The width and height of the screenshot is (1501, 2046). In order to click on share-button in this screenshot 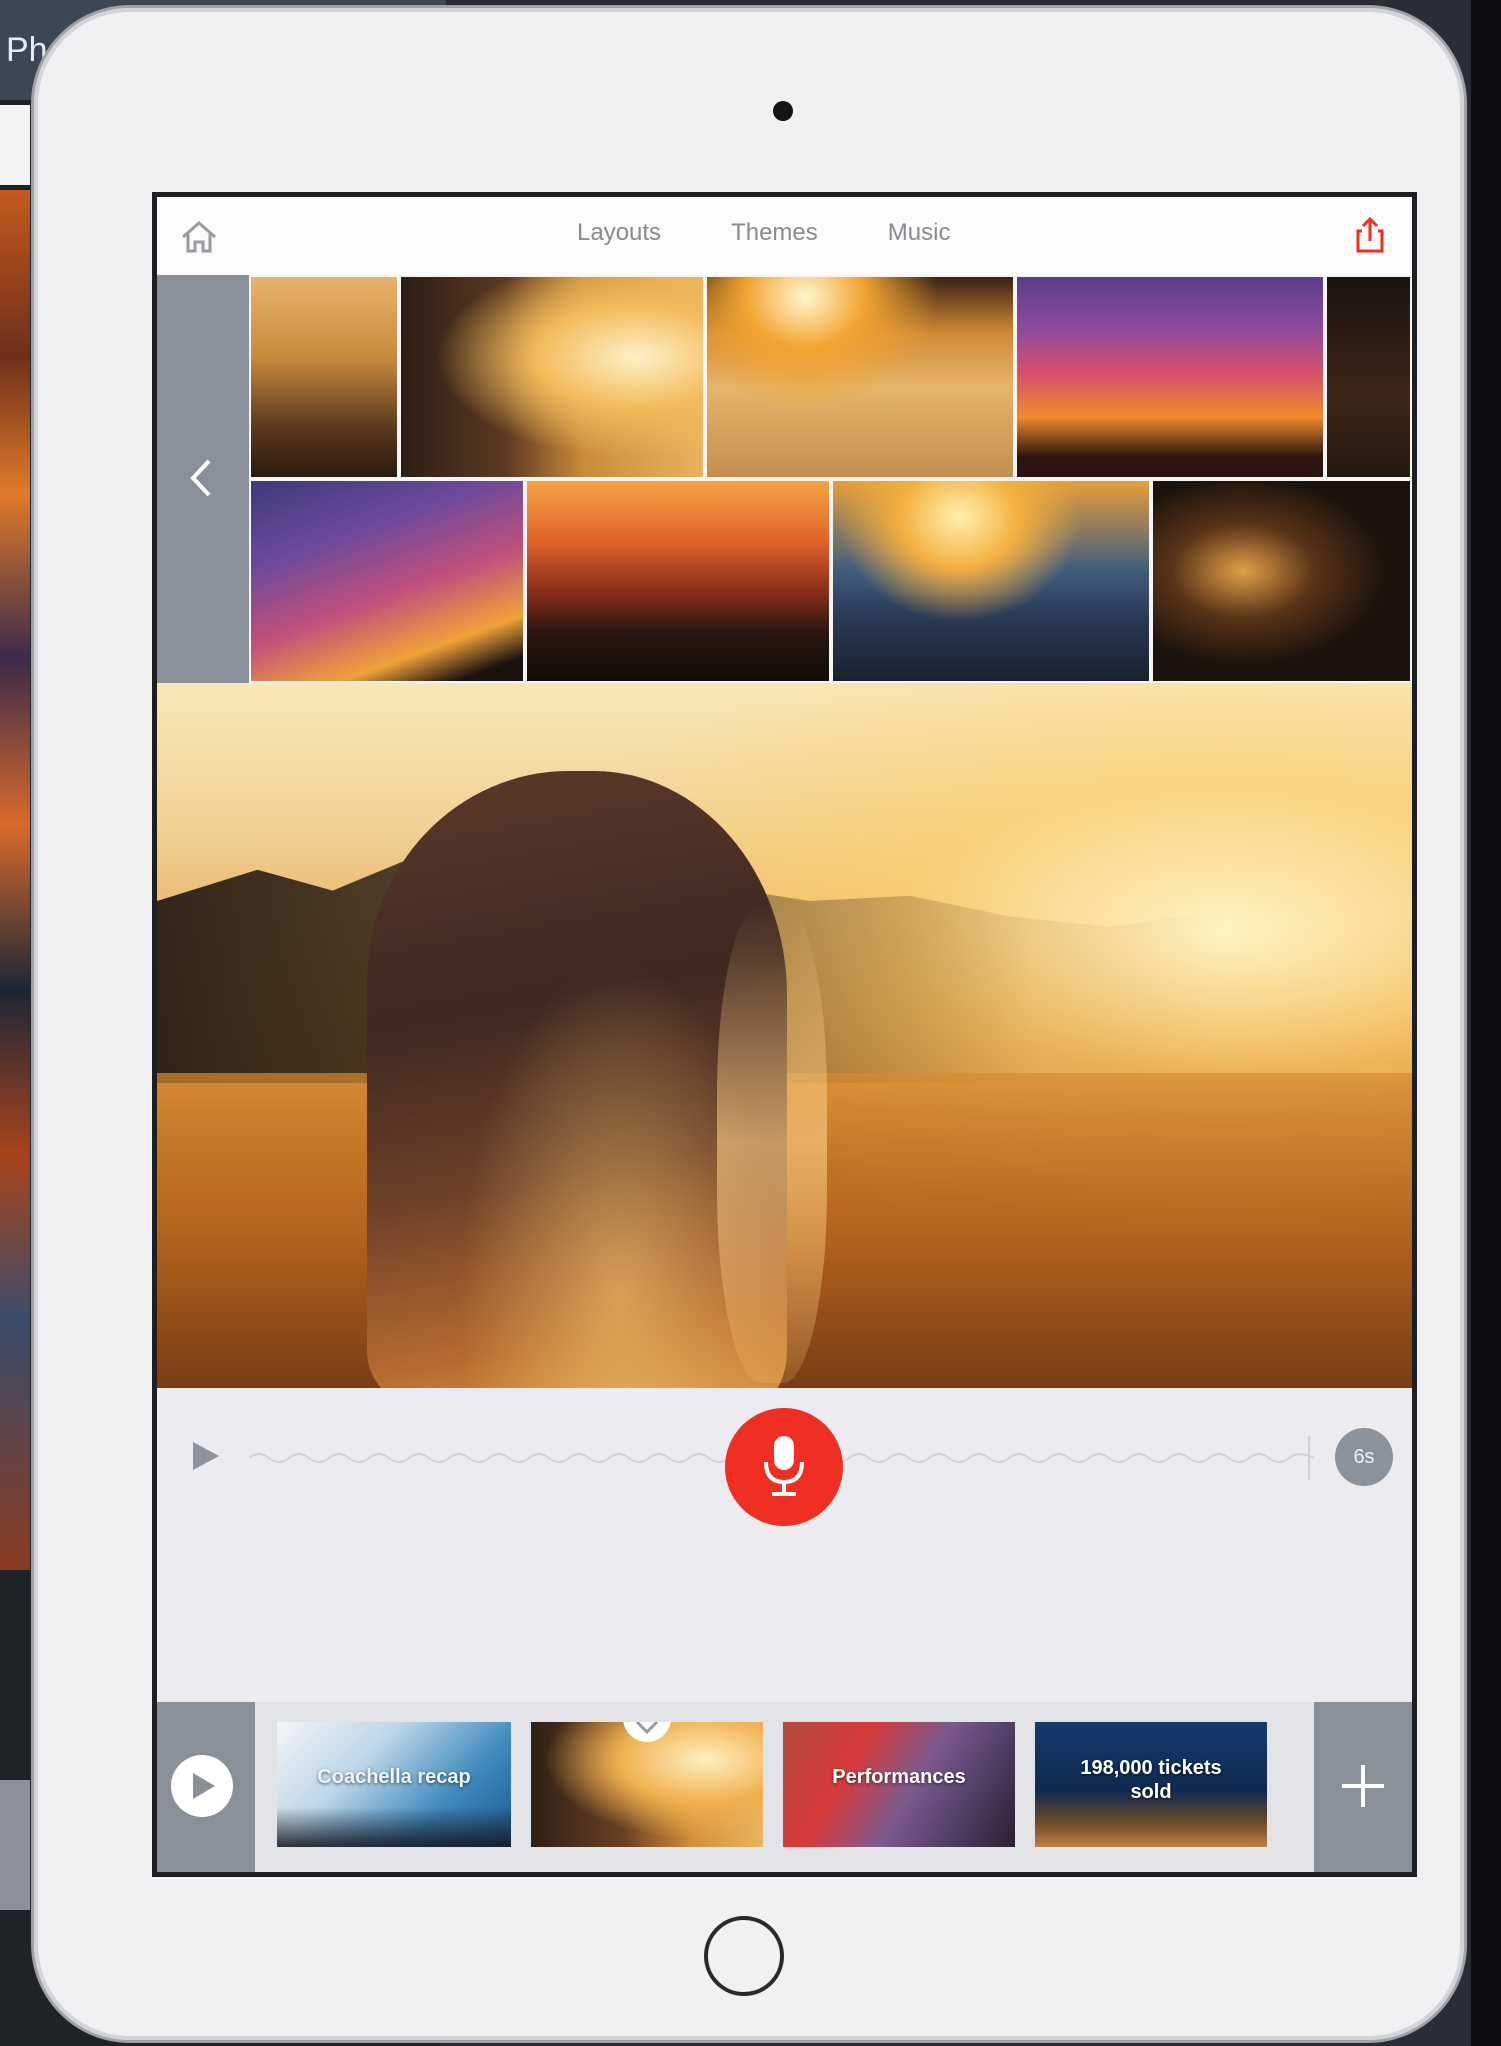, I will do `click(1370, 235)`.